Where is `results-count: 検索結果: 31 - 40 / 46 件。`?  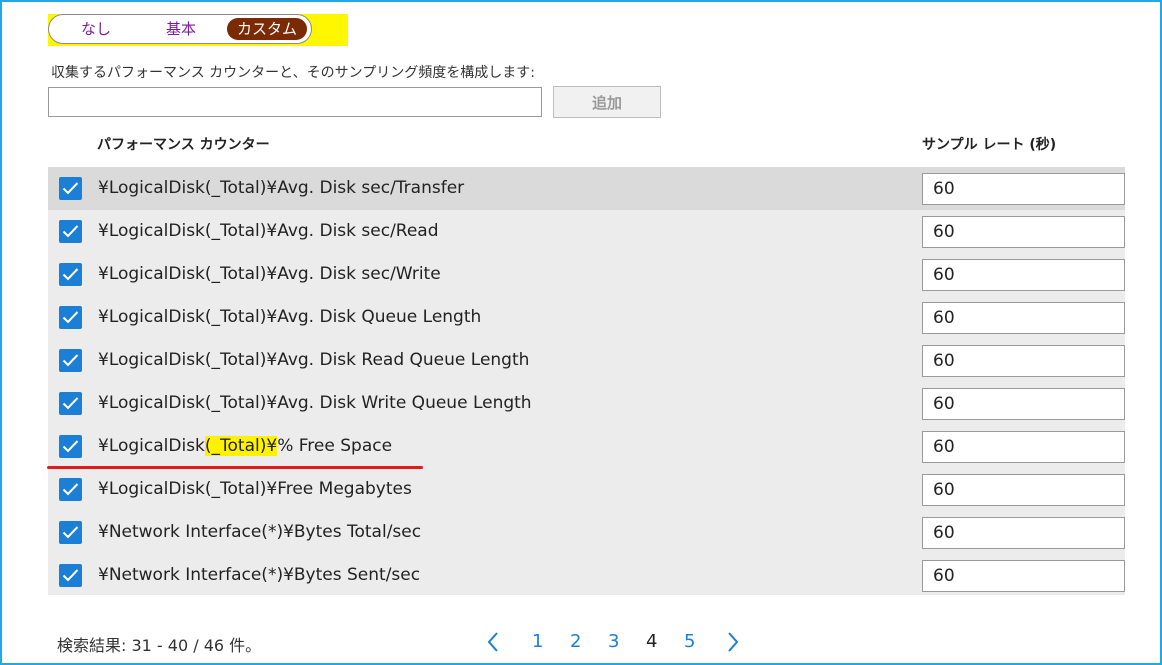
results-count: 検索結果: 31 - 40 / 46 件。 is located at coordinates (159, 645).